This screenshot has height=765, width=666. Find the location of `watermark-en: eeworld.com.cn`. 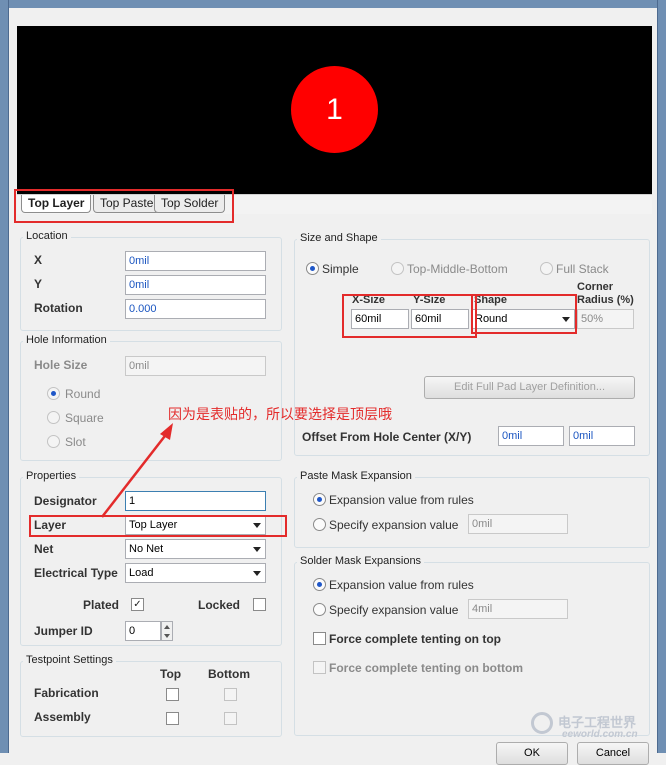

watermark-en: eeworld.com.cn is located at coordinates (600, 734).